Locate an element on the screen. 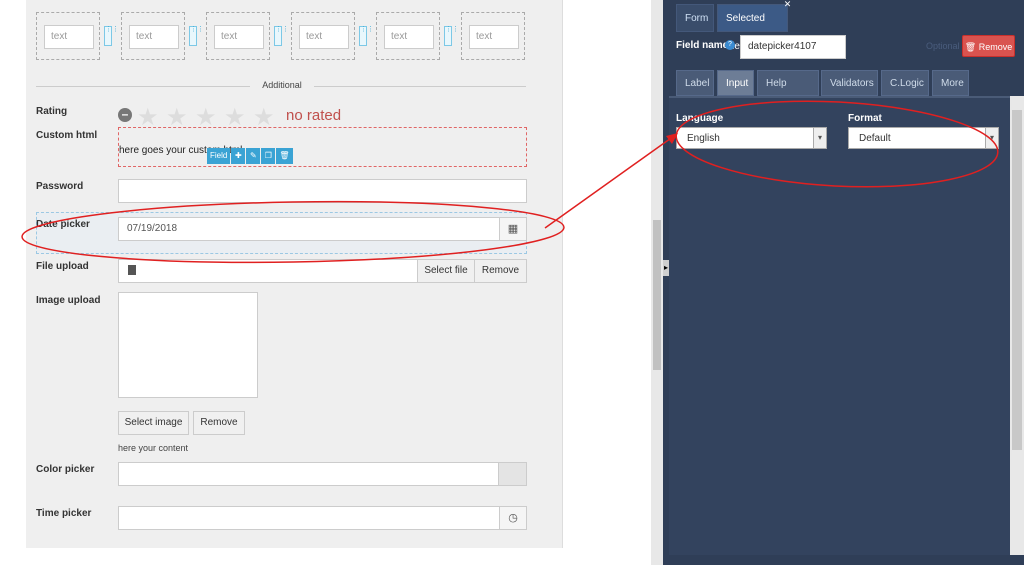 This screenshot has height=565, width=1024. image-upload-label: Image upload is located at coordinates (68, 300).